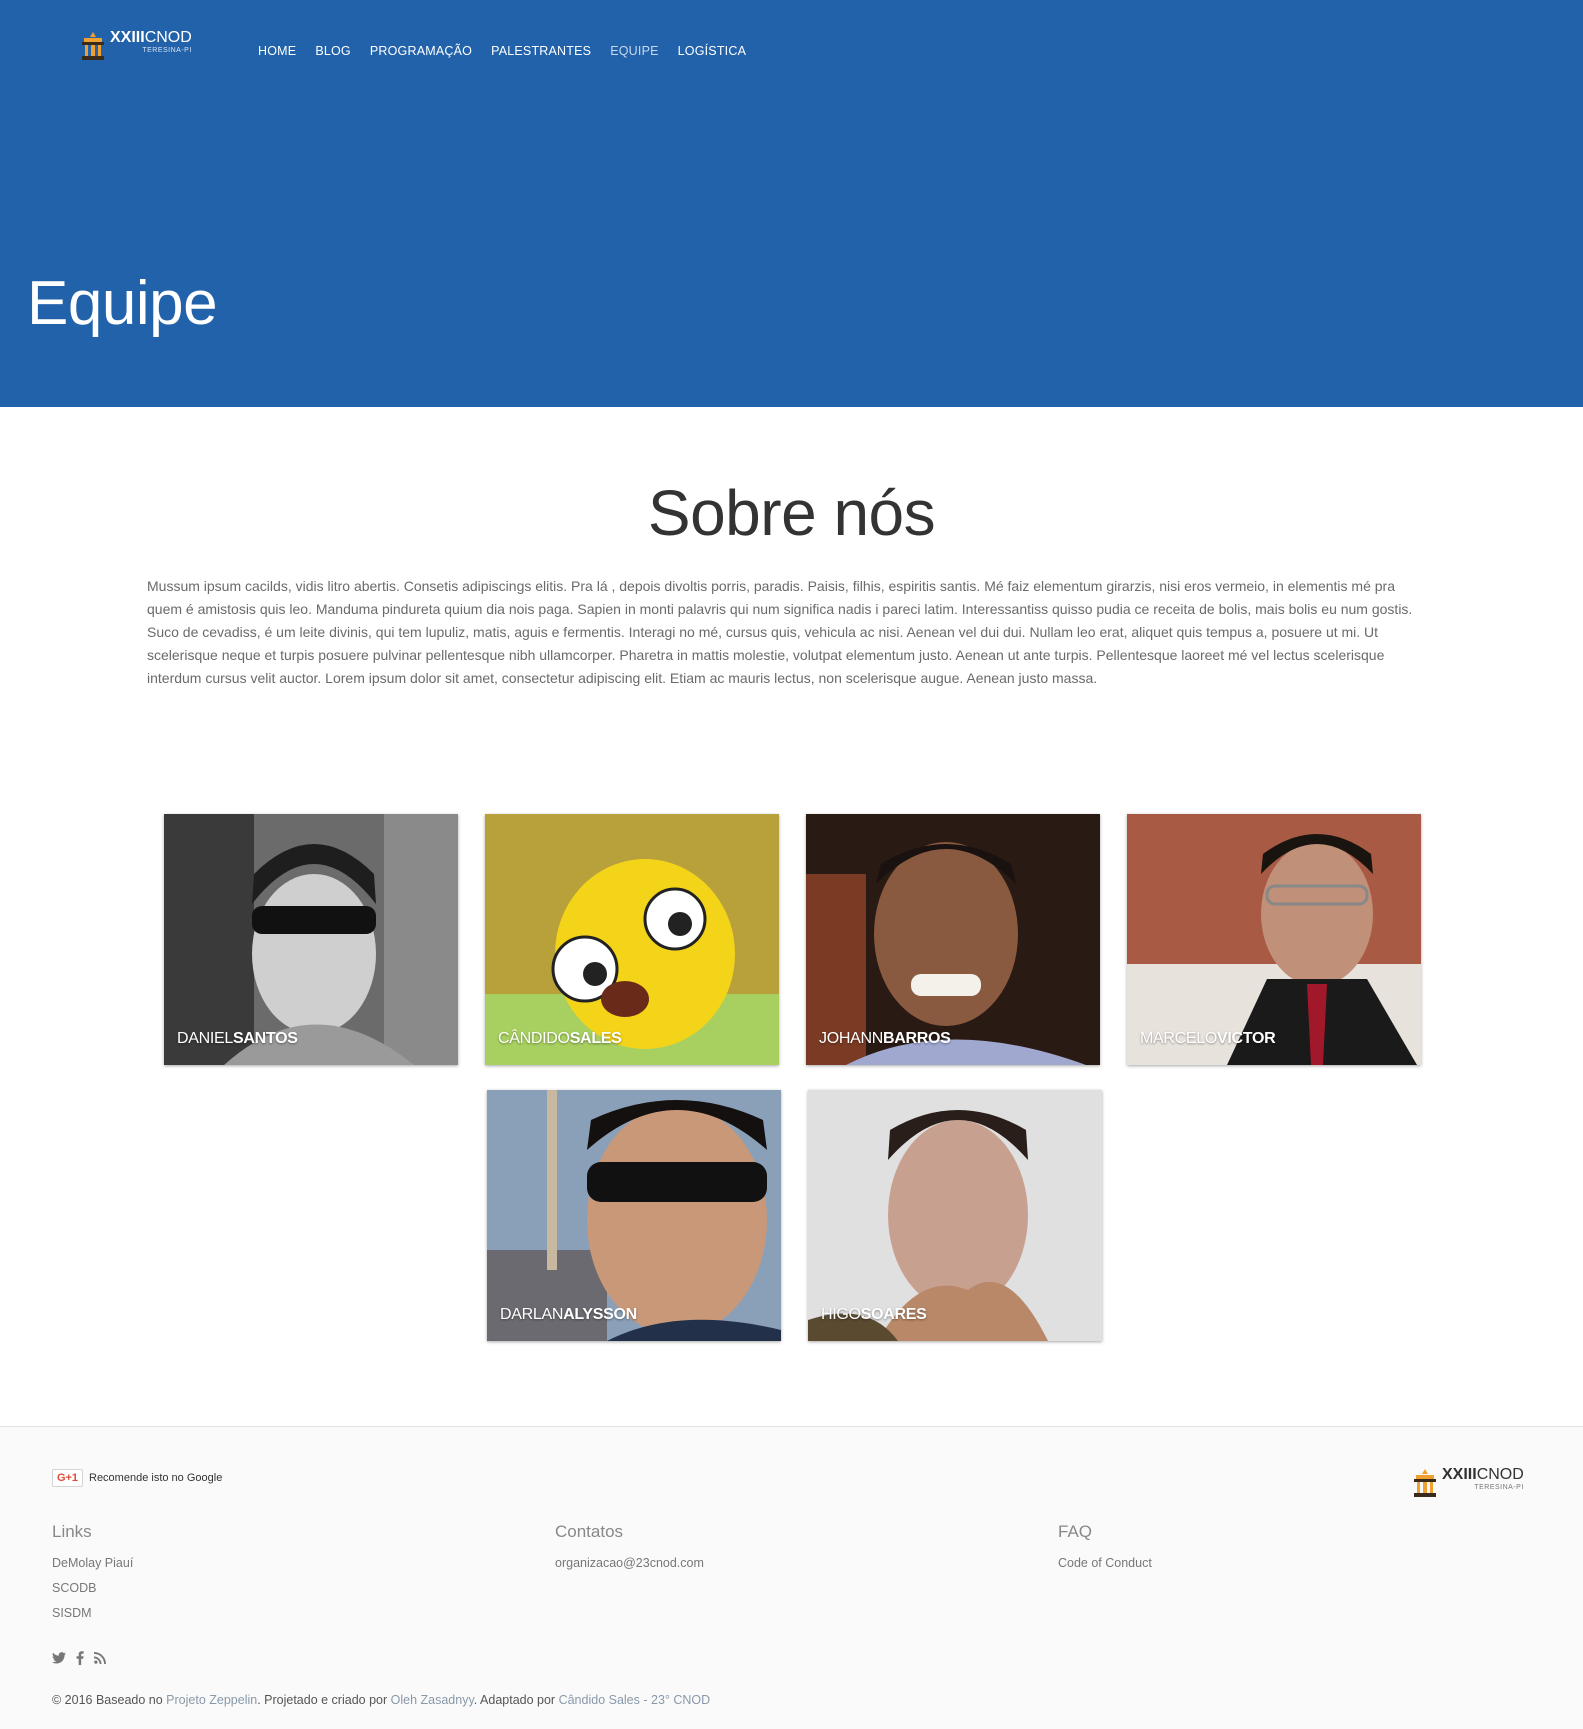 Image resolution: width=1583 pixels, height=1729 pixels. What do you see at coordinates (67, 1478) in the screenshot?
I see `google-plus-button: G+1` at bounding box center [67, 1478].